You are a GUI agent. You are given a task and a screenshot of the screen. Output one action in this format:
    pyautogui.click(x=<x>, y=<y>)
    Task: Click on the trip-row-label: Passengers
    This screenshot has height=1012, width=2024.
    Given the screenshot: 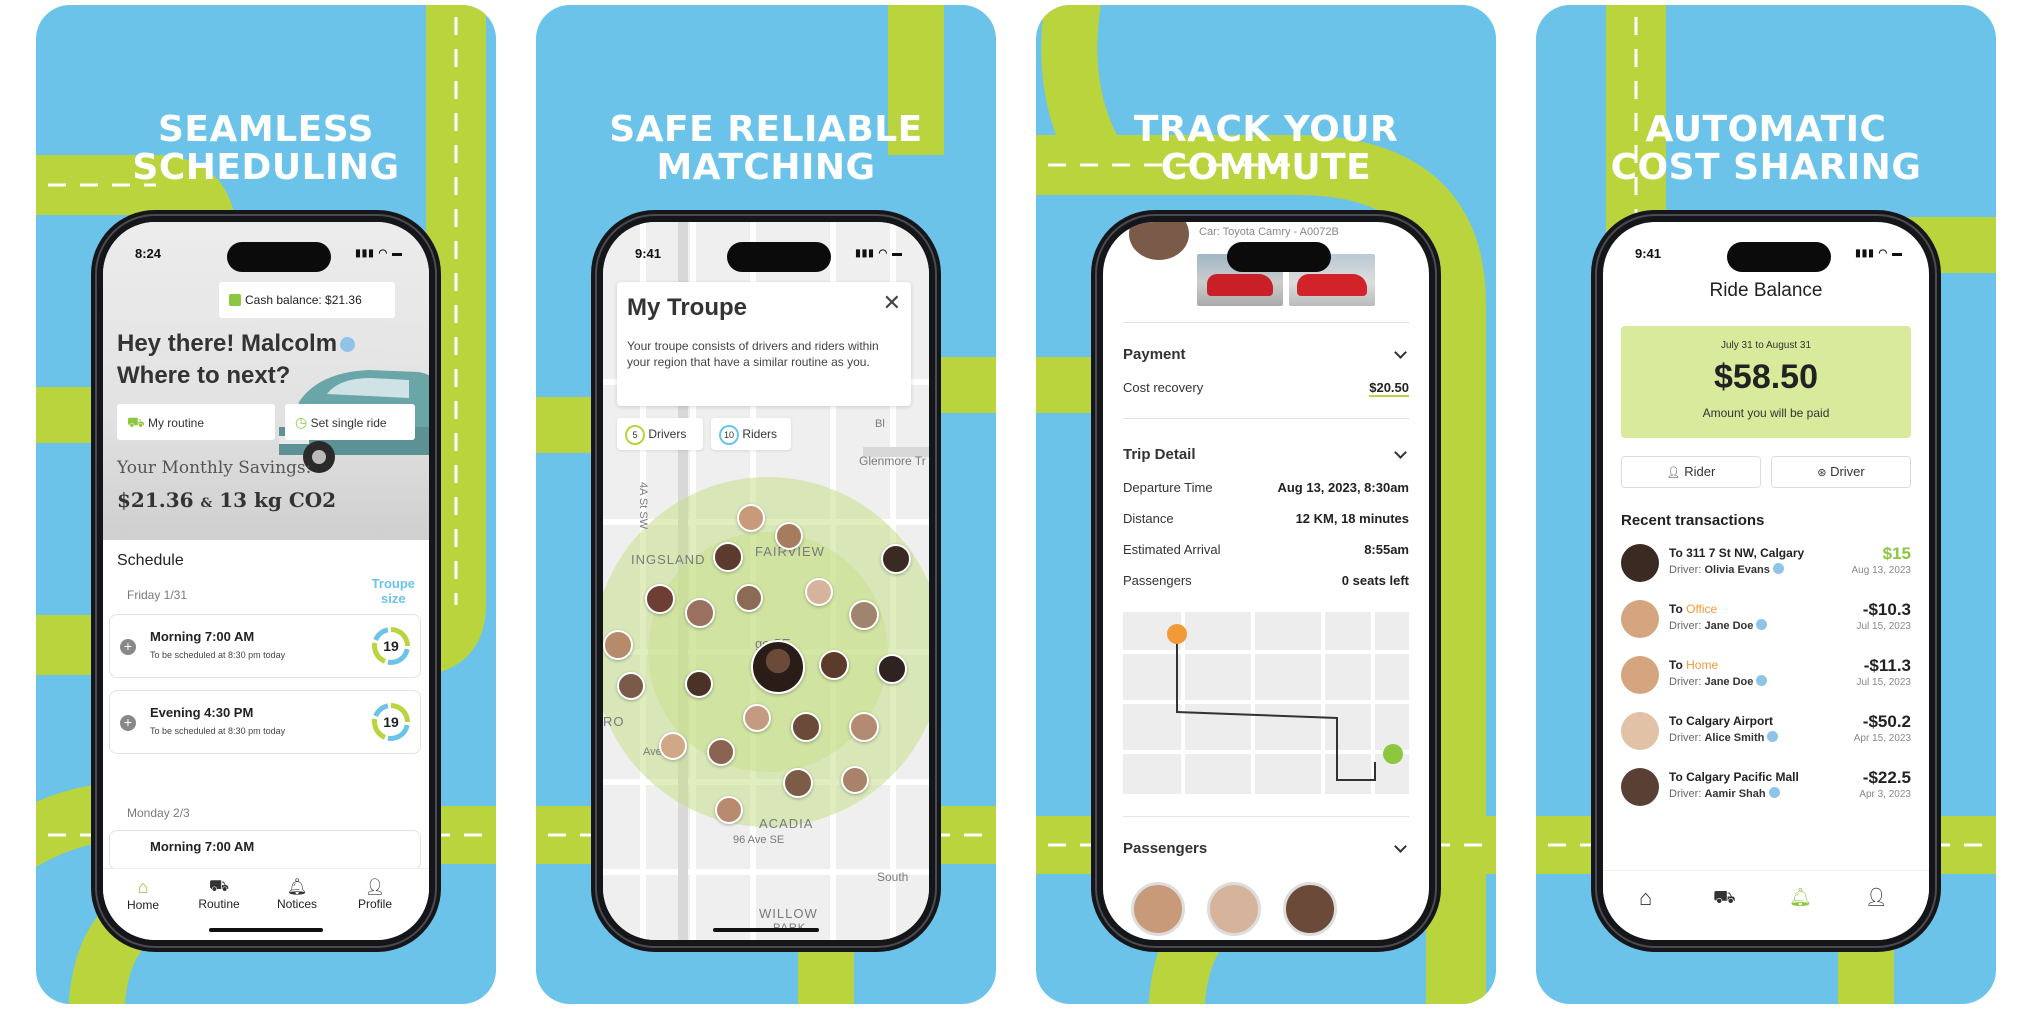 What is the action you would take?
    pyautogui.click(x=1157, y=580)
    